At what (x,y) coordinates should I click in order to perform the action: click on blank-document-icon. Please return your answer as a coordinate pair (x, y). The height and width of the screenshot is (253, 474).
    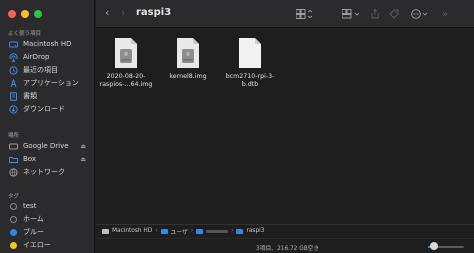
    Looking at the image, I should click on (250, 53).